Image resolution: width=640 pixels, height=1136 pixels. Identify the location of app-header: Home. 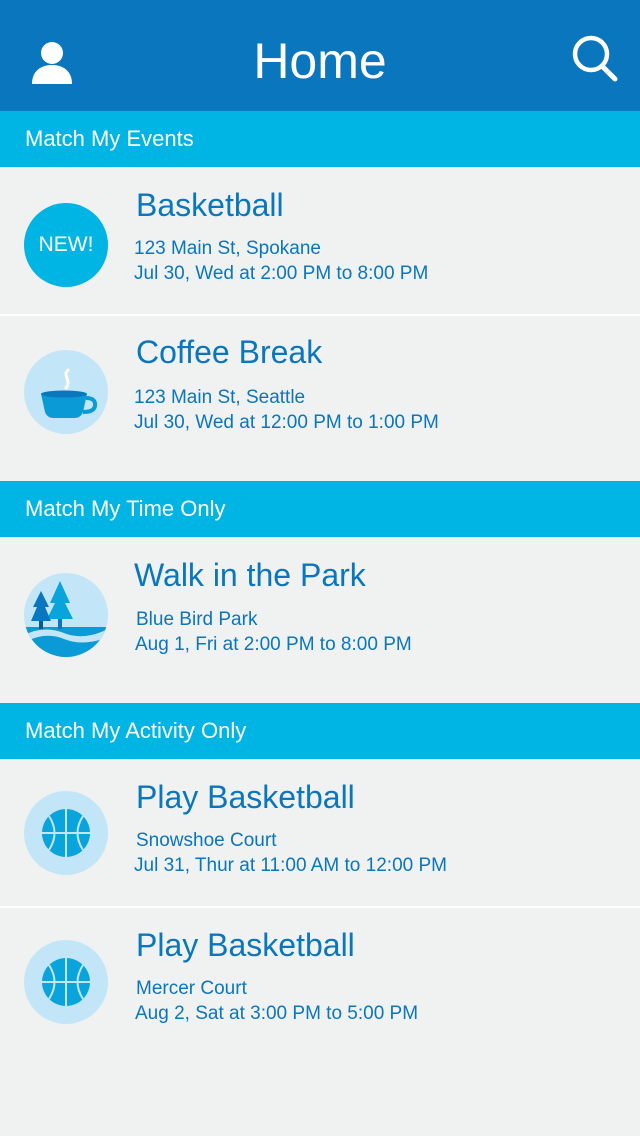
(320, 55).